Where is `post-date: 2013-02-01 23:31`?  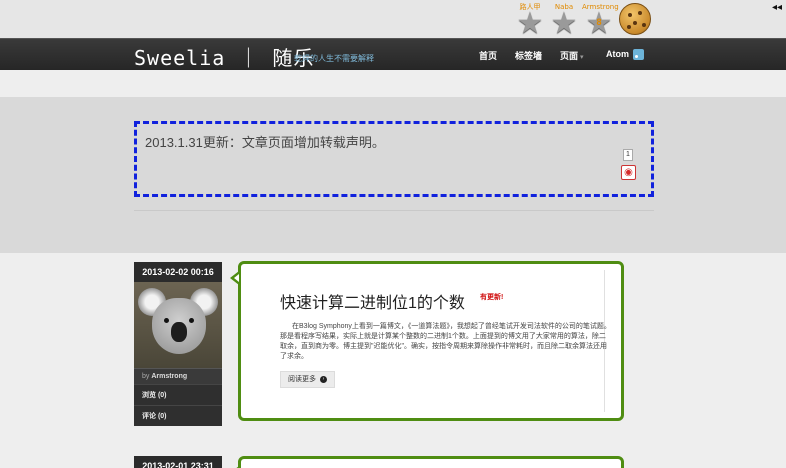 post-date: 2013-02-01 23:31 is located at coordinates (178, 462).